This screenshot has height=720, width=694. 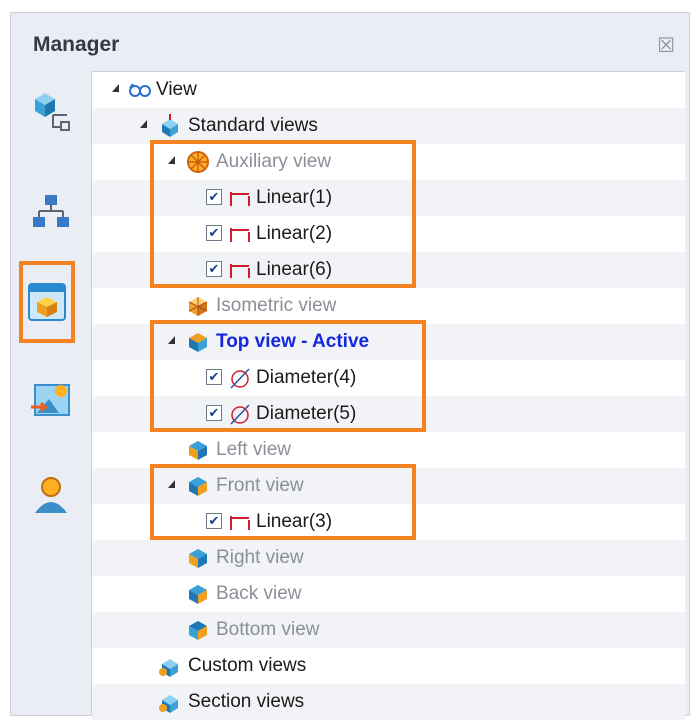 I want to click on tree-label-right-view: Right view, so click(x=260, y=557).